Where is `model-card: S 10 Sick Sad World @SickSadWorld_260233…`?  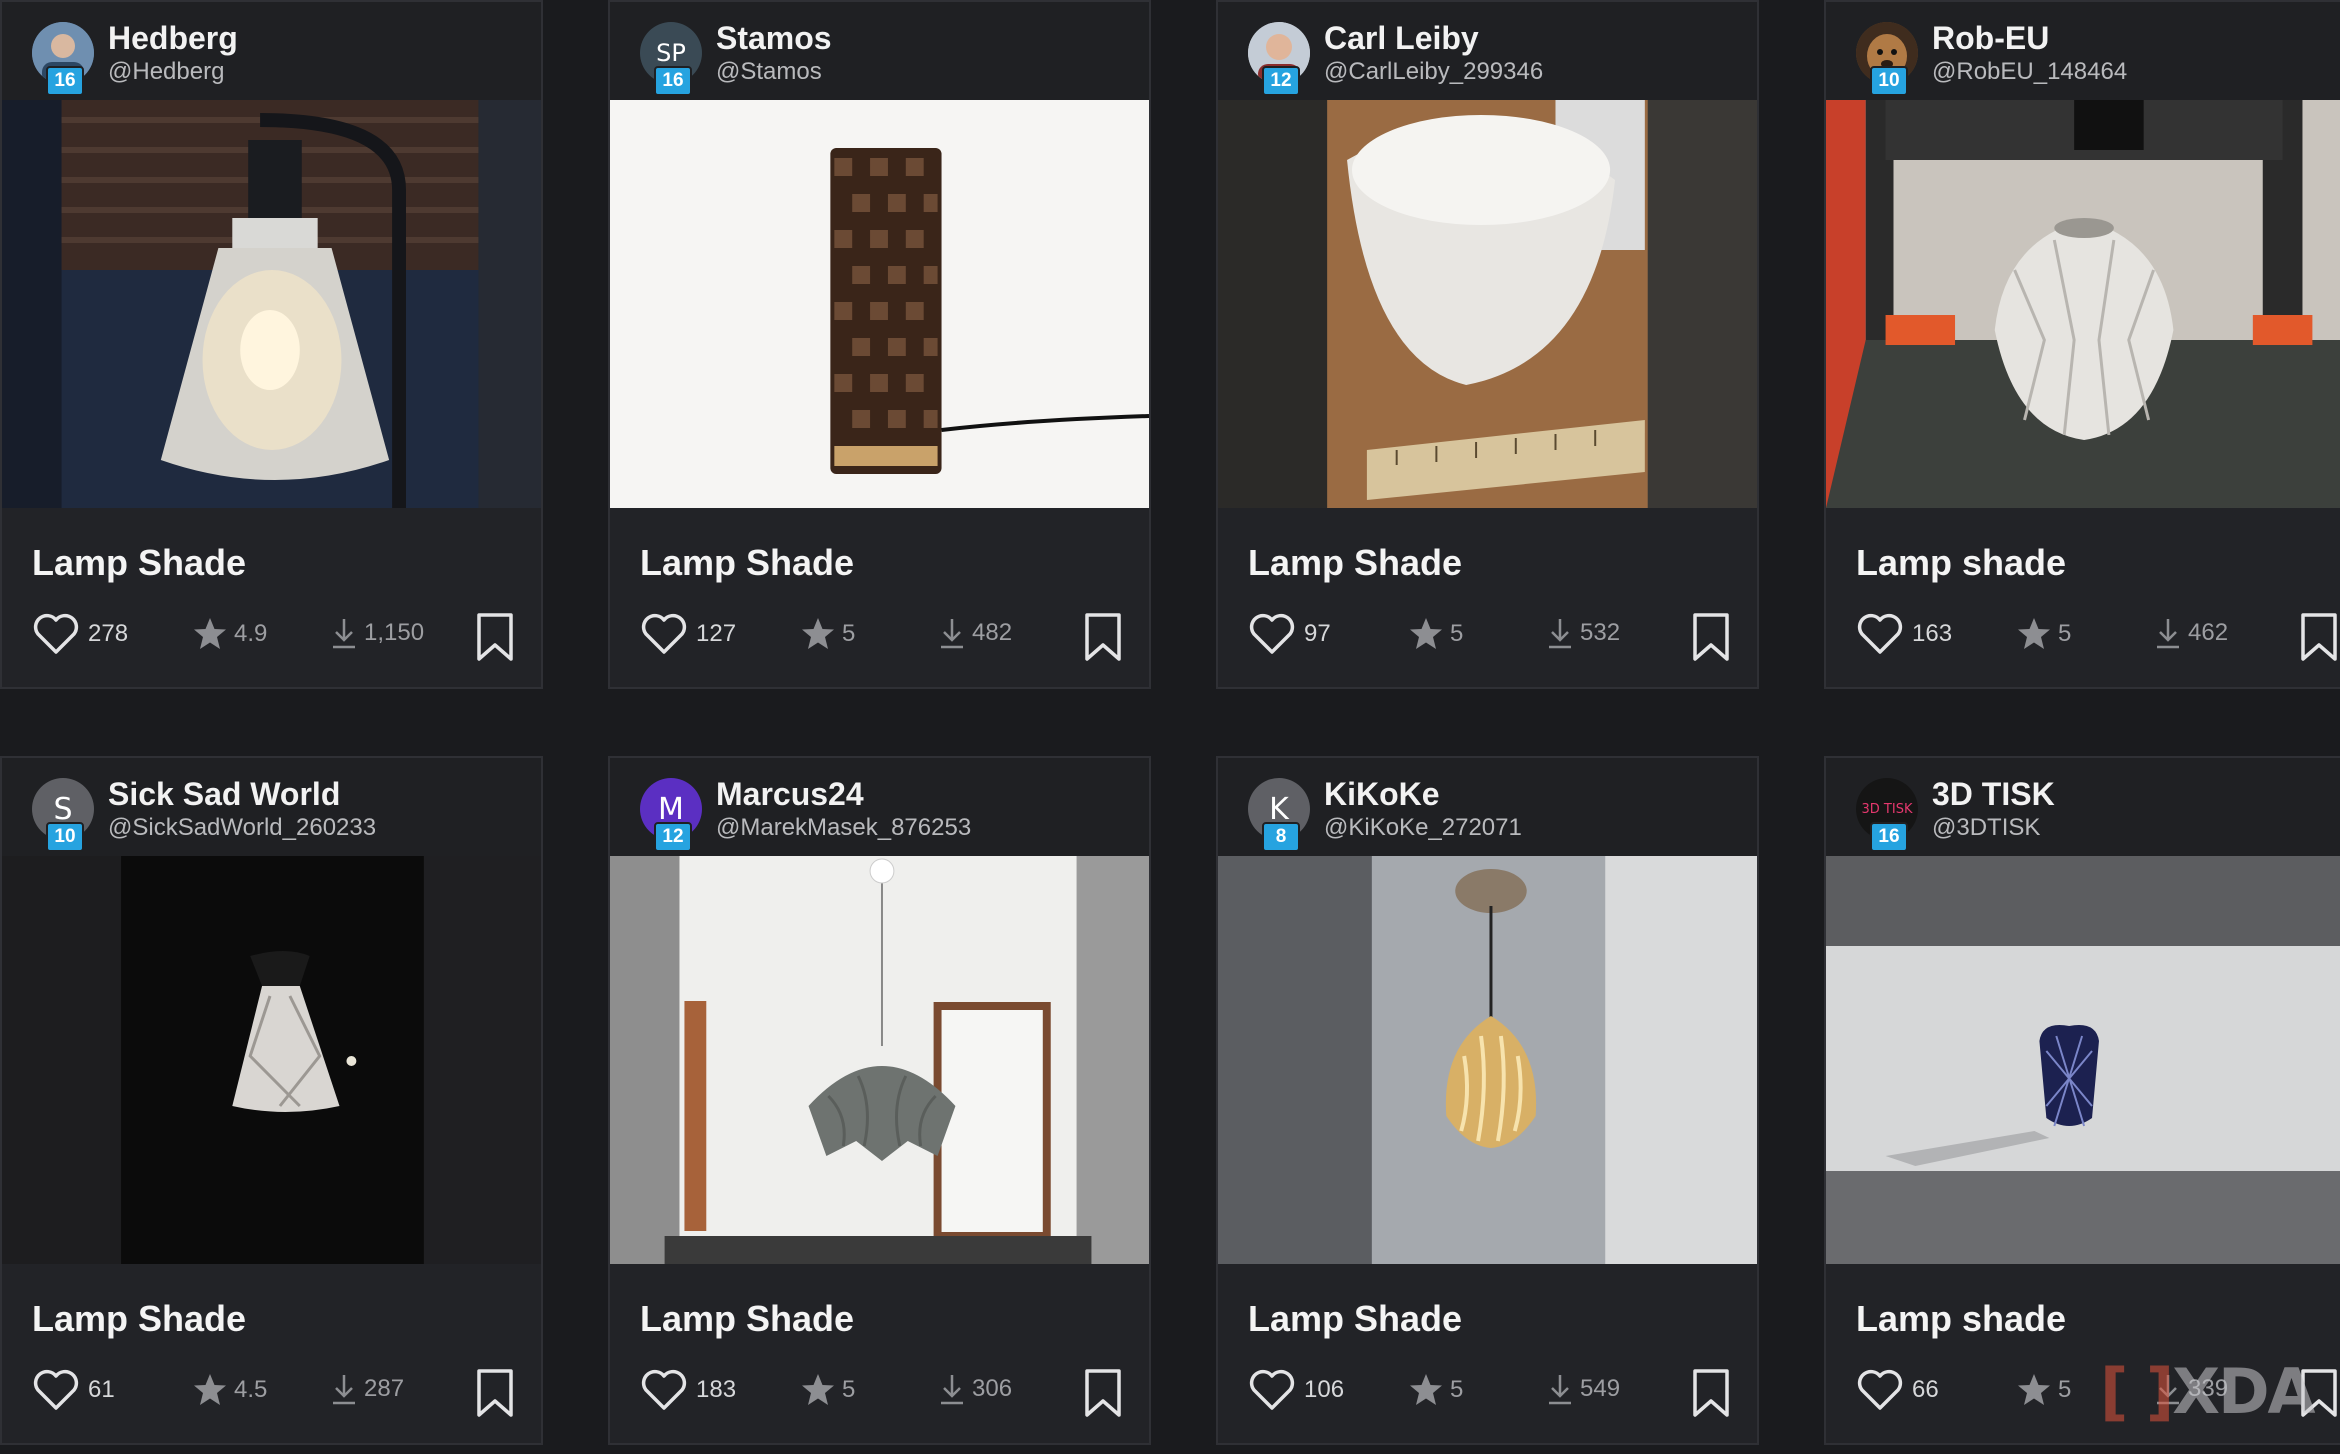
model-card: S 10 Sick Sad World @SickSadWorld_260233… is located at coordinates (271, 1100).